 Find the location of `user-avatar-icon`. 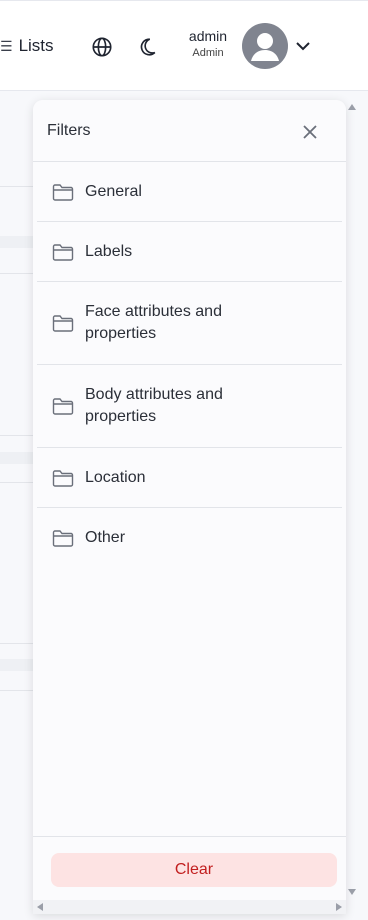

user-avatar-icon is located at coordinates (265, 47).